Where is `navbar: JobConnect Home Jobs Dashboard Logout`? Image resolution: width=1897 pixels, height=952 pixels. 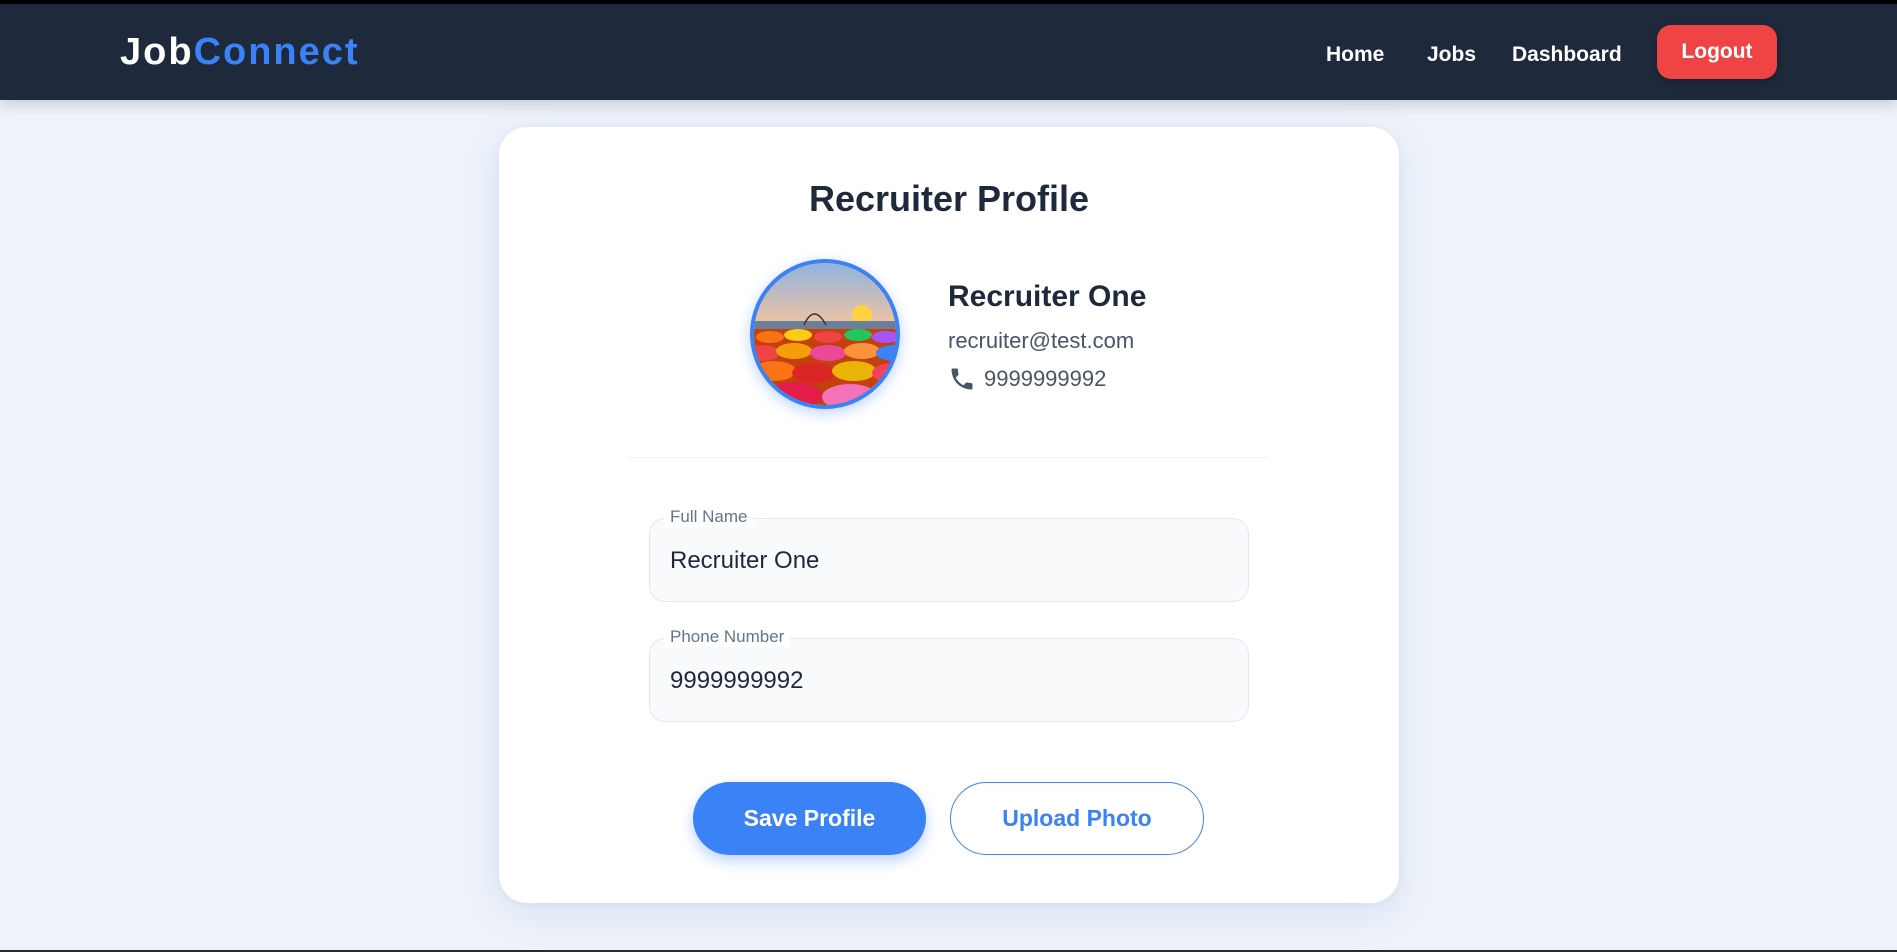 navbar: JobConnect Home Jobs Dashboard Logout is located at coordinates (948, 52).